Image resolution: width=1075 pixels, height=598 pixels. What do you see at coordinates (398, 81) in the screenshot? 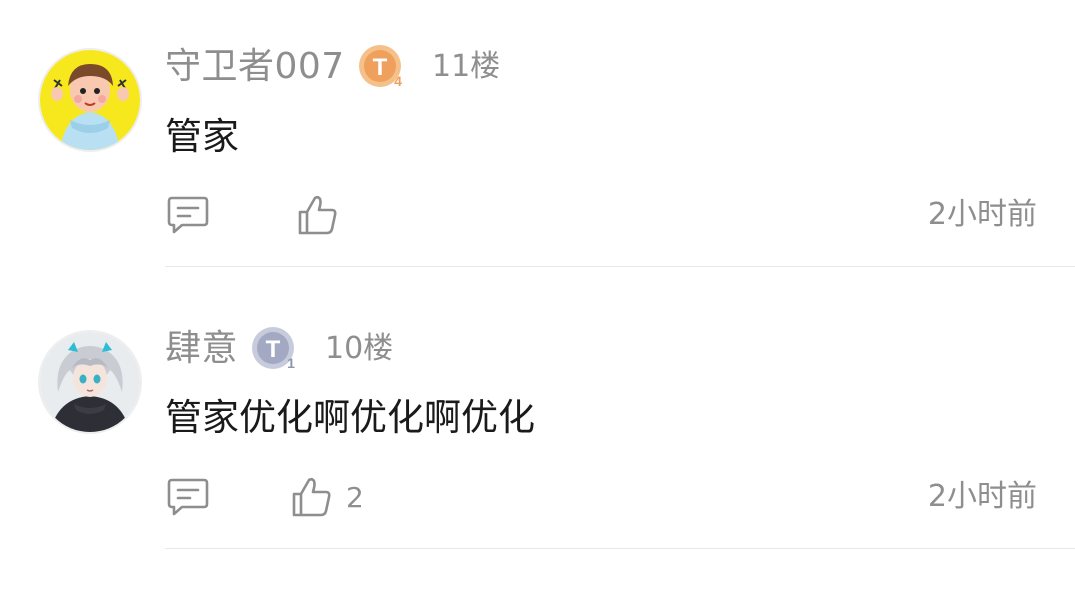
I see `level-badge-number: 4` at bounding box center [398, 81].